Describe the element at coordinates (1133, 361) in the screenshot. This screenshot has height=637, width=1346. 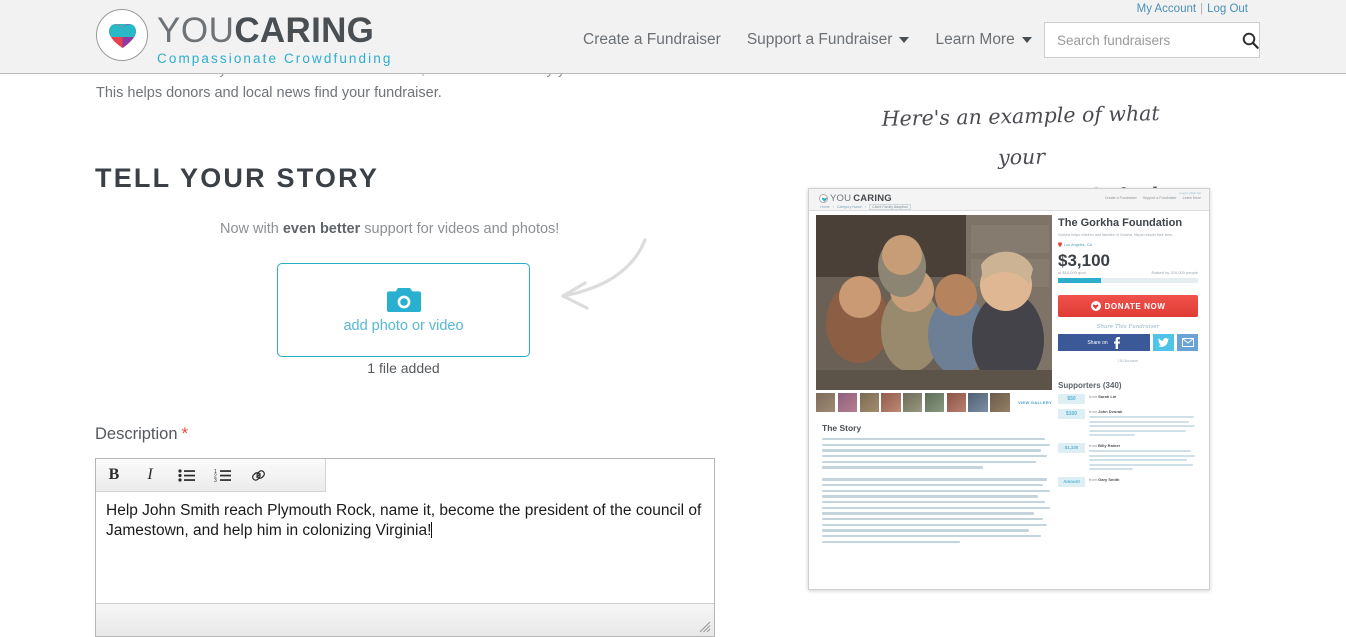
I see `preview-share-count-label: shares` at that location.